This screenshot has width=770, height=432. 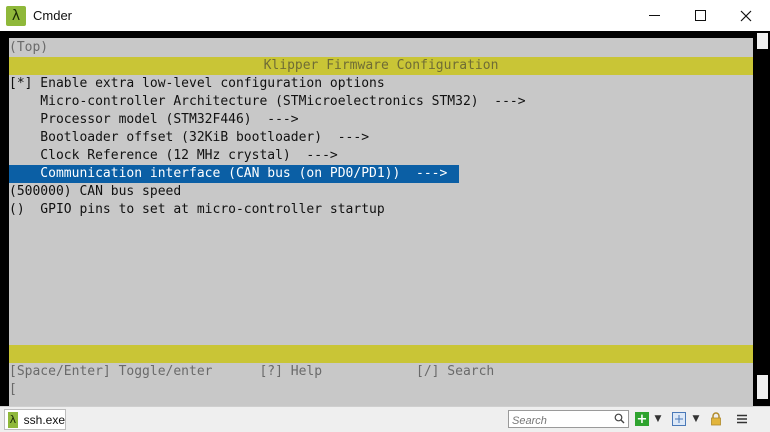 What do you see at coordinates (762, 216) in the screenshot?
I see `scrollbar` at bounding box center [762, 216].